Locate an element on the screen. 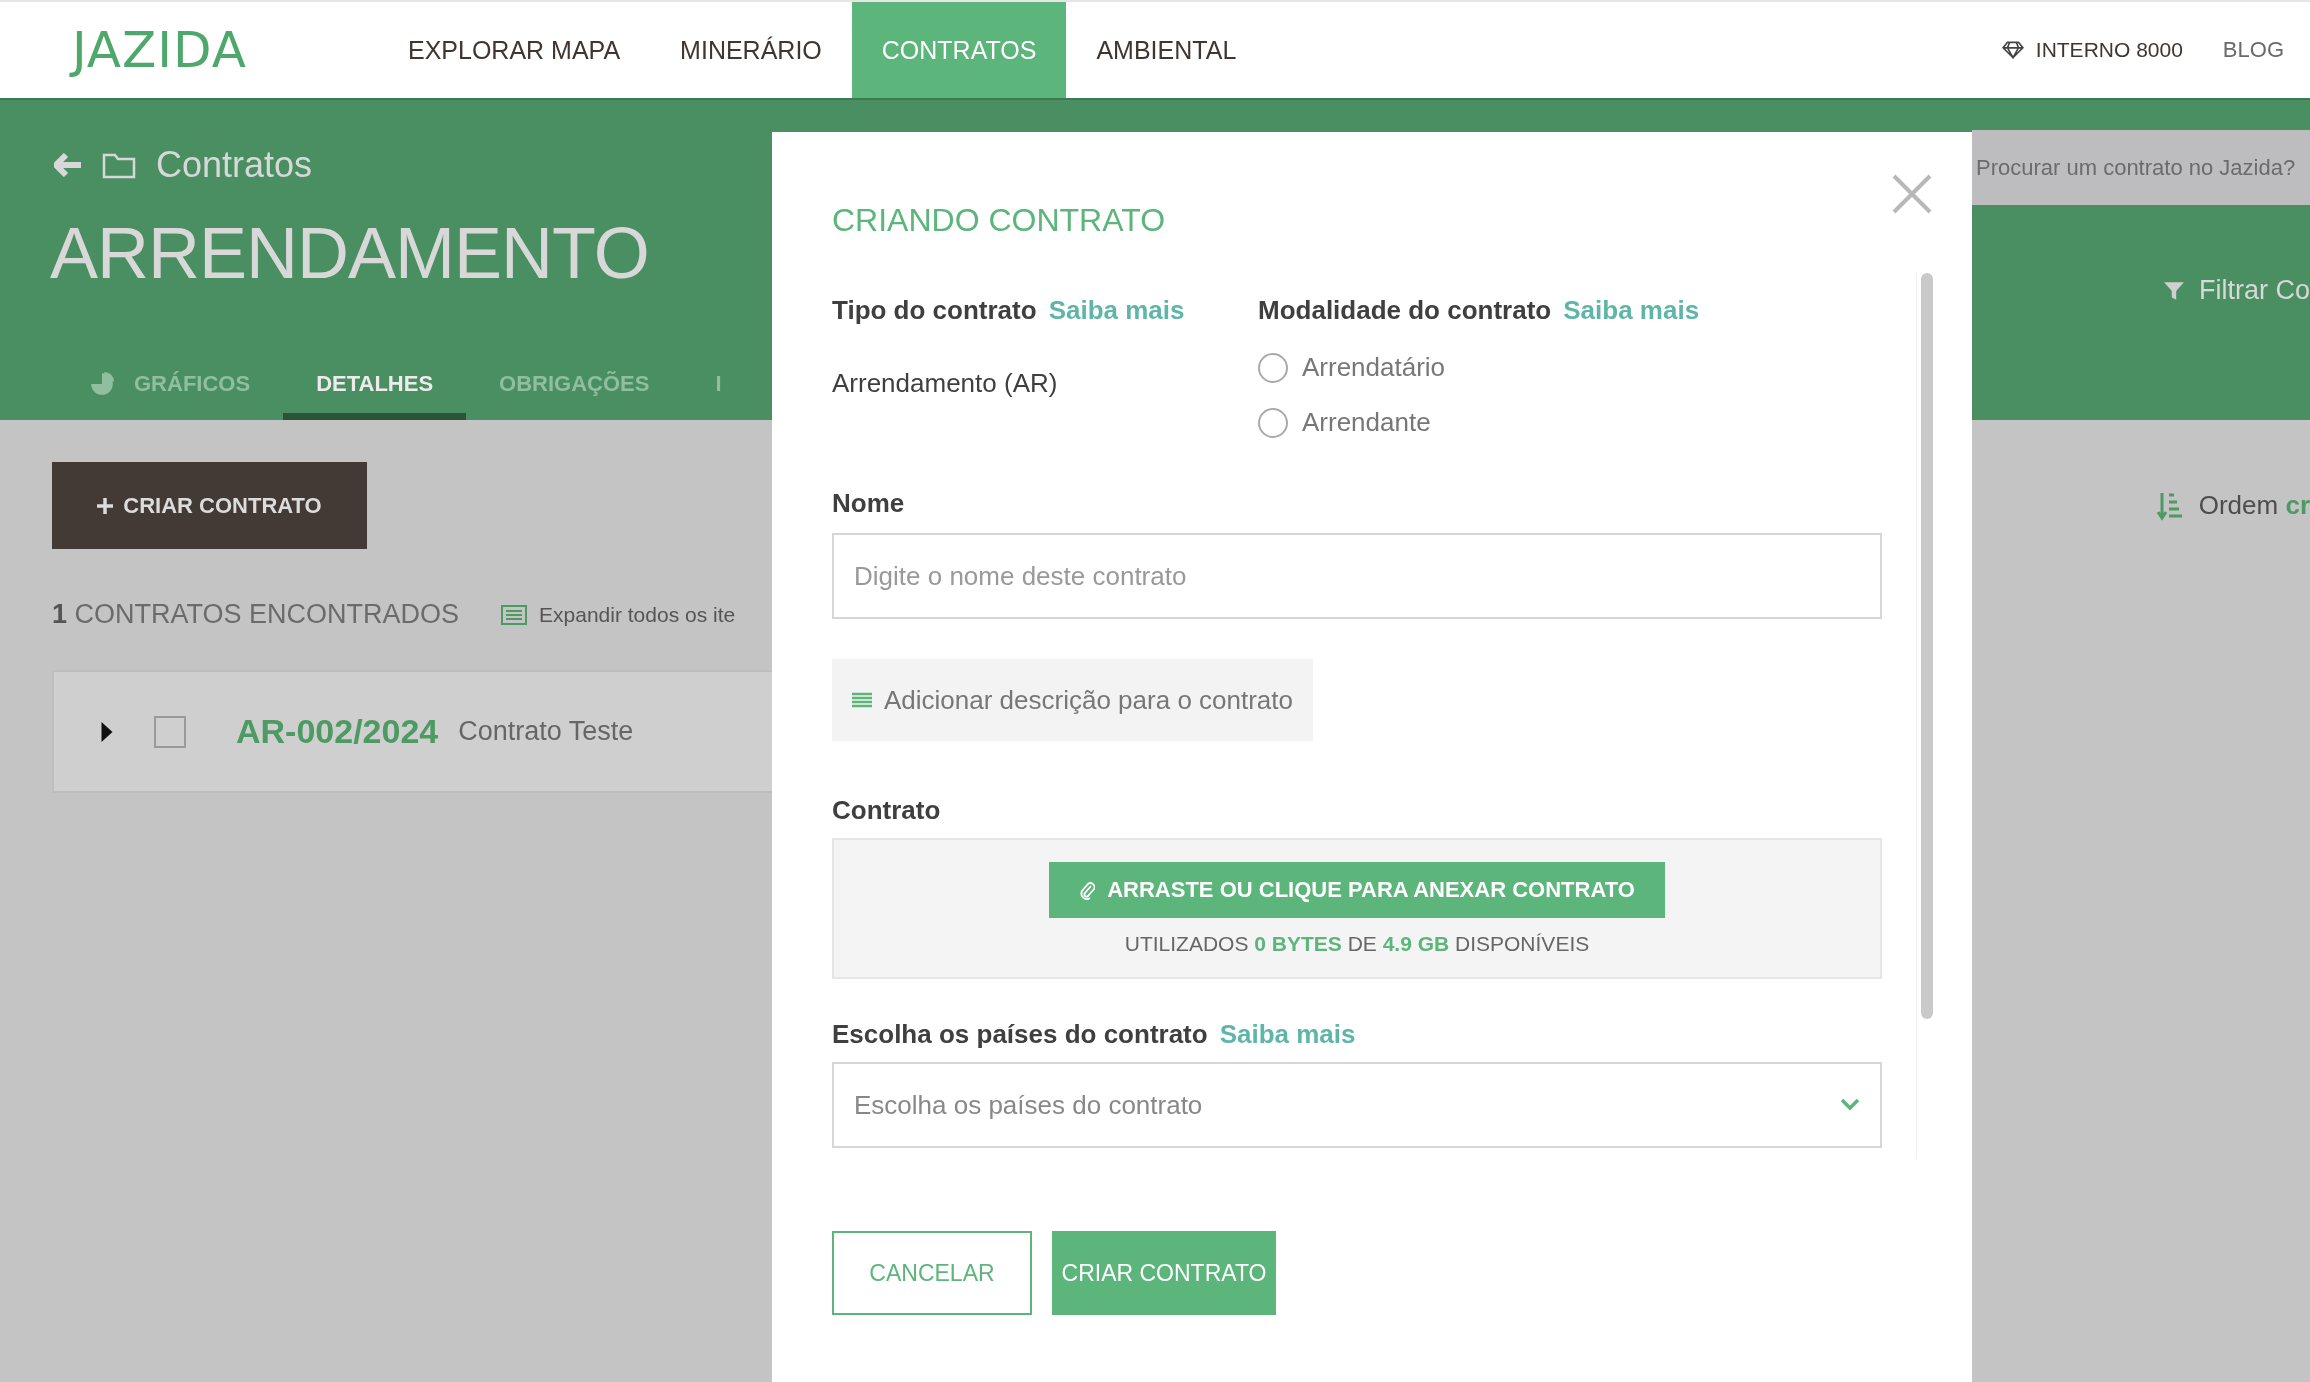 This screenshot has height=1382, width=2310. checkbox is located at coordinates (170, 731).